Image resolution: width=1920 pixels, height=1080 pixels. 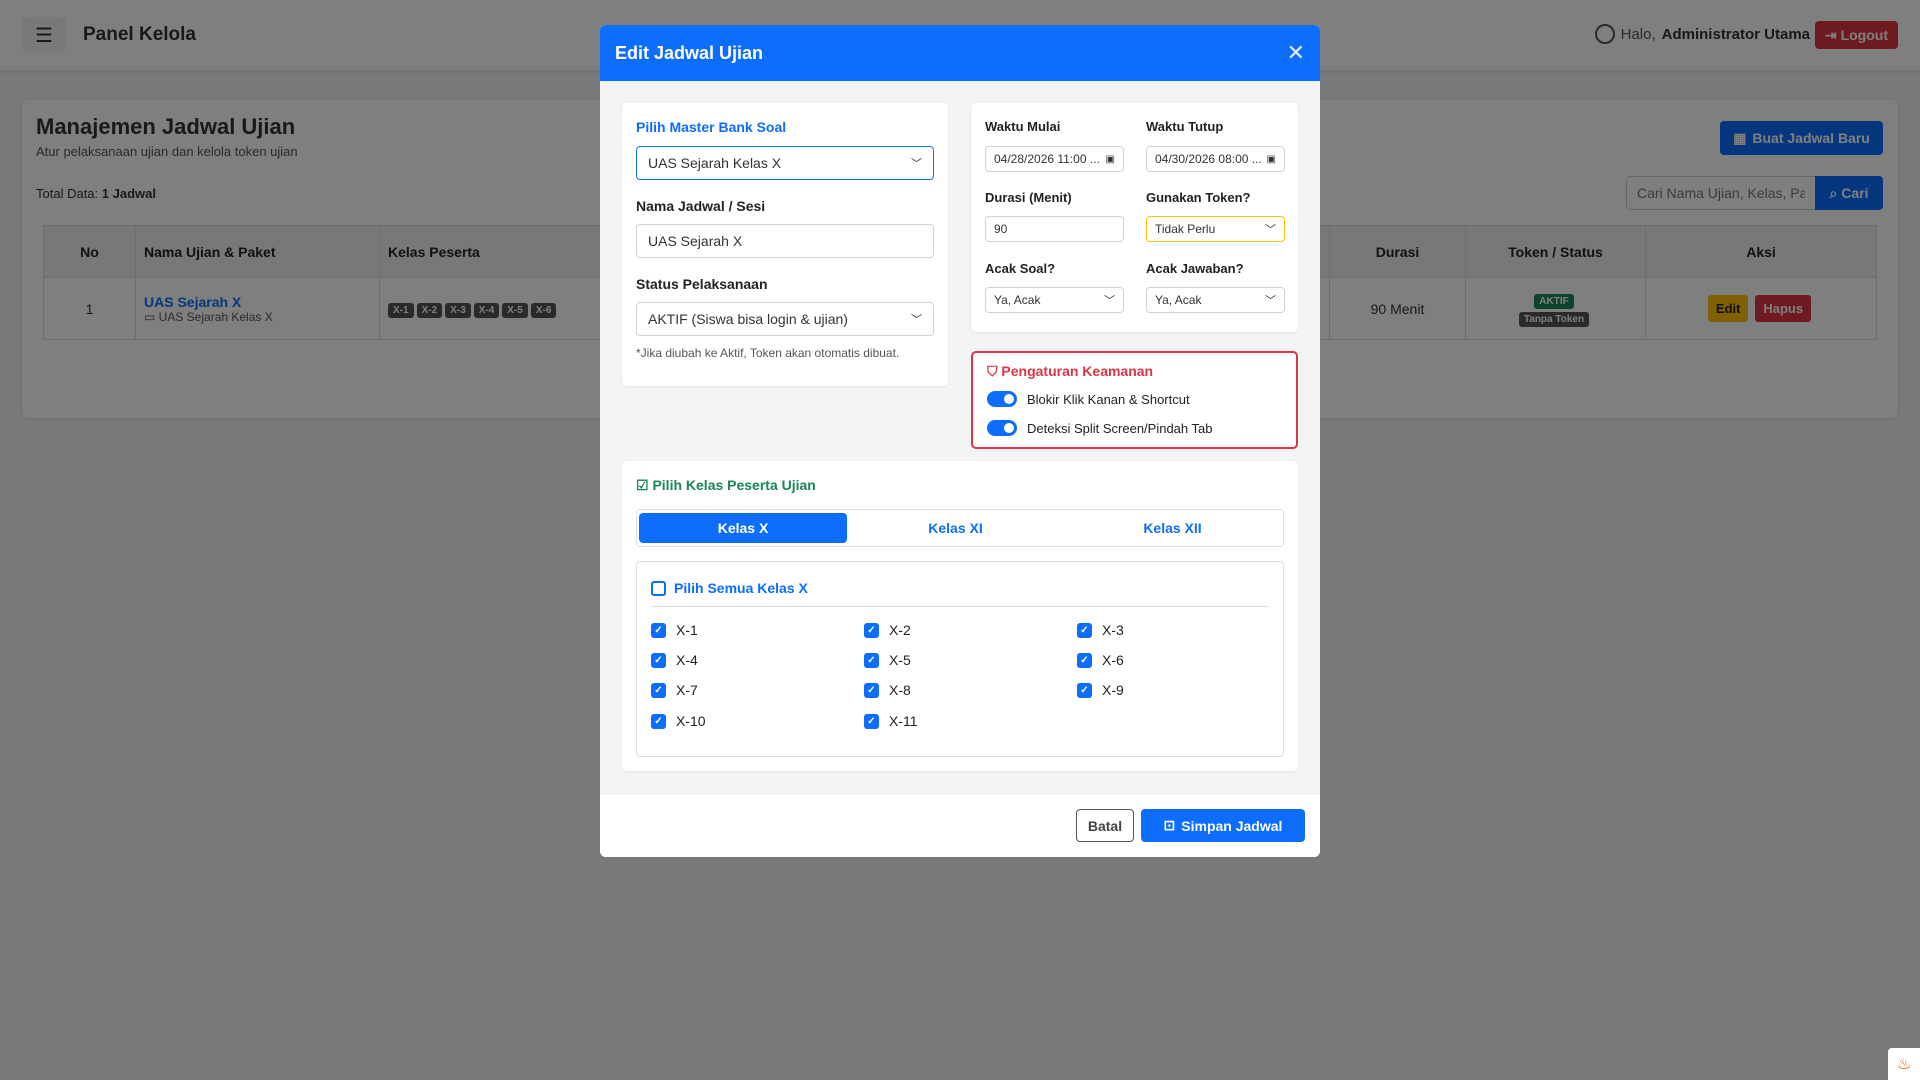 What do you see at coordinates (644, 485) in the screenshot?
I see `check-square-icon: ☑` at bounding box center [644, 485].